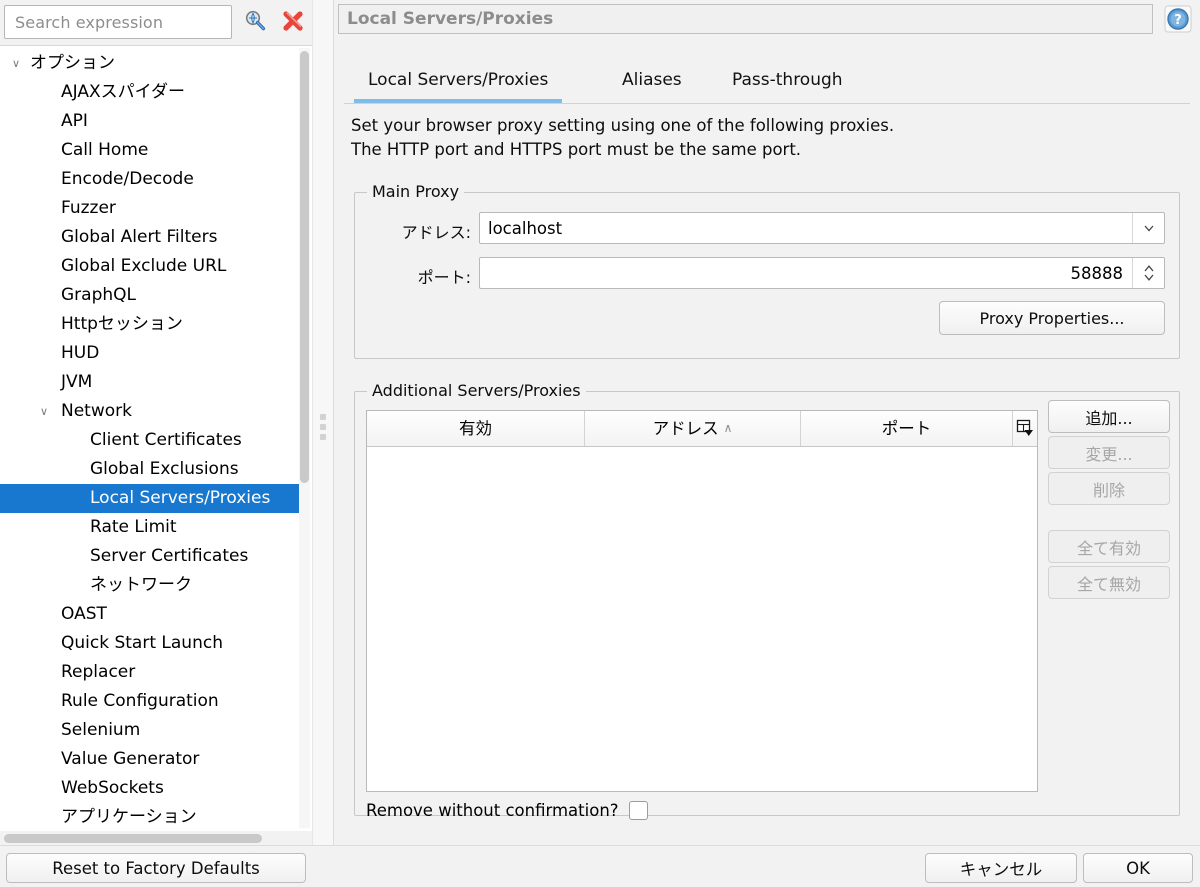  What do you see at coordinates (80, 353) in the screenshot?
I see `sidebar-item-label: HUD` at bounding box center [80, 353].